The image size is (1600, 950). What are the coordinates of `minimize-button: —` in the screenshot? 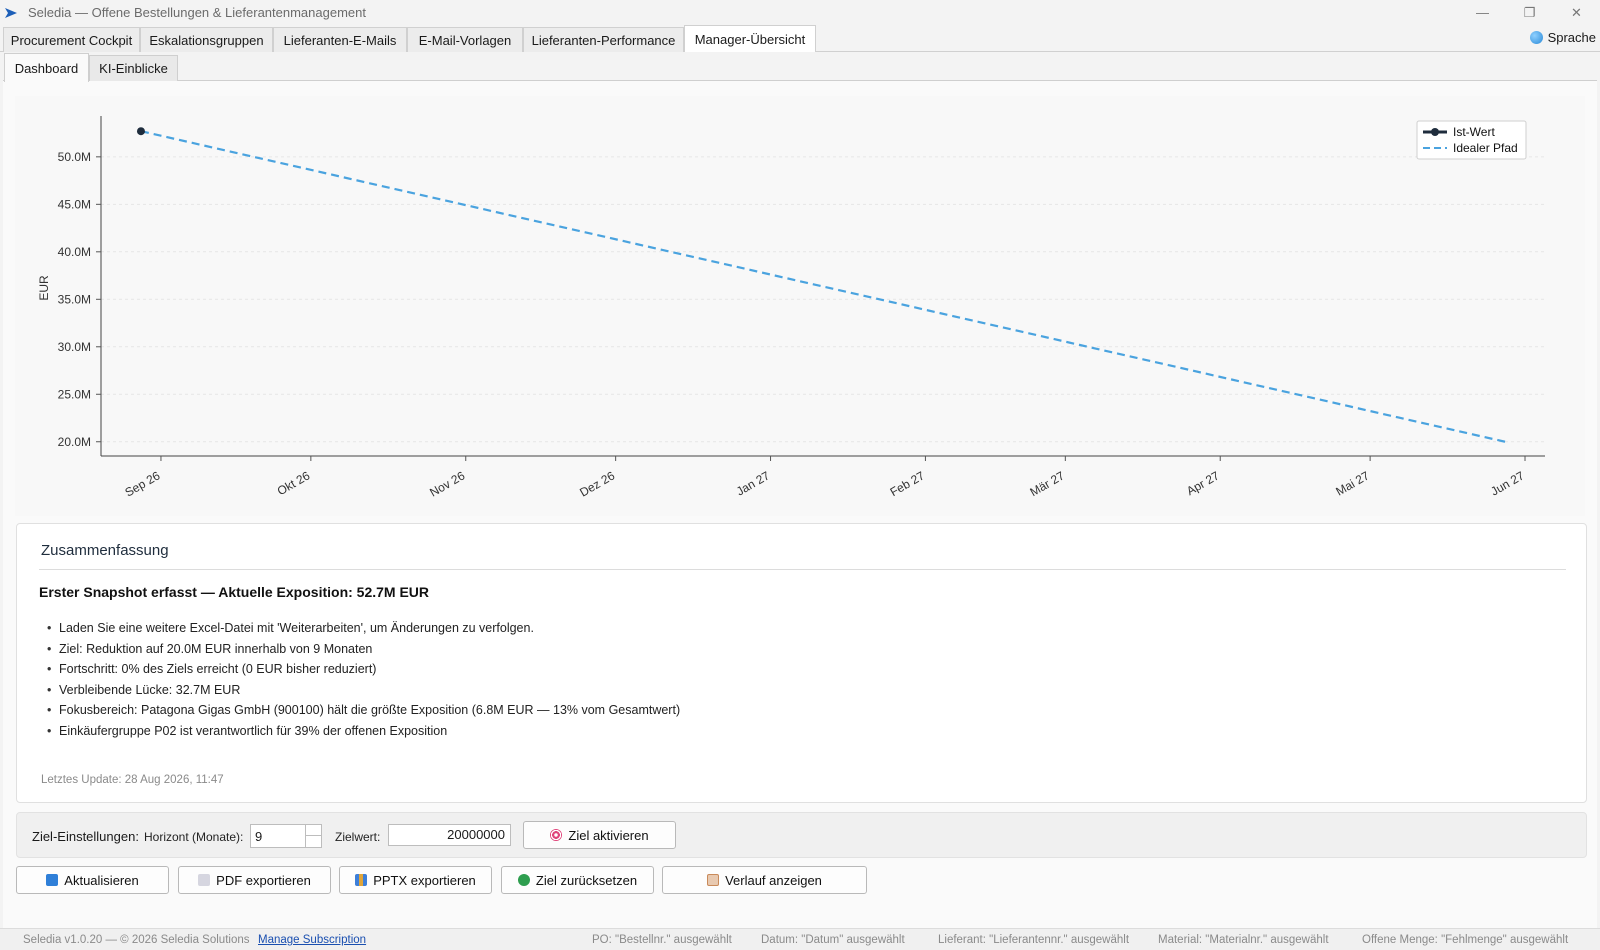 It's located at (1482, 12).